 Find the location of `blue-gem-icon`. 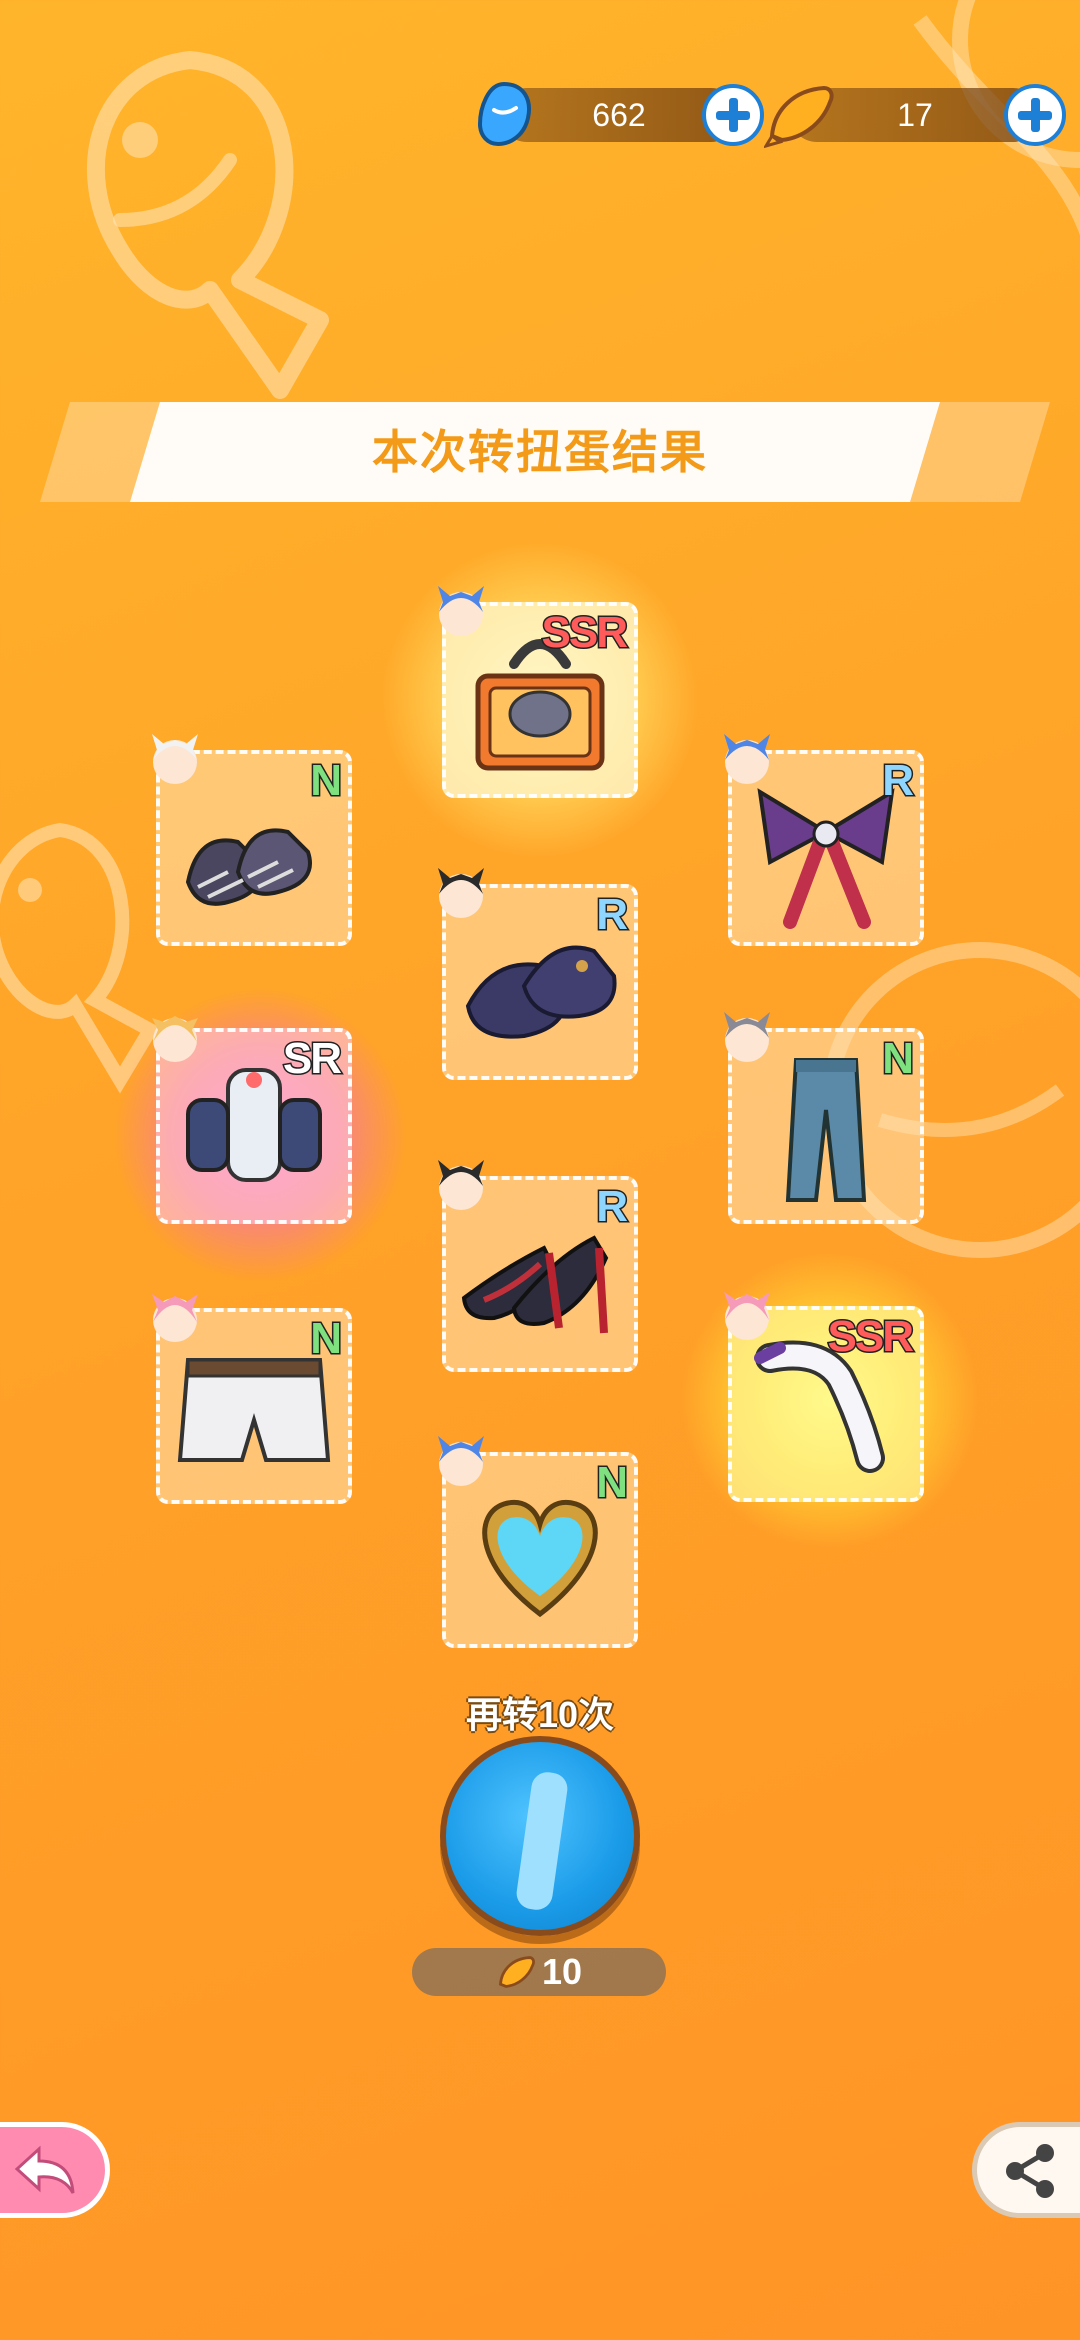

blue-gem-icon is located at coordinates (504, 114).